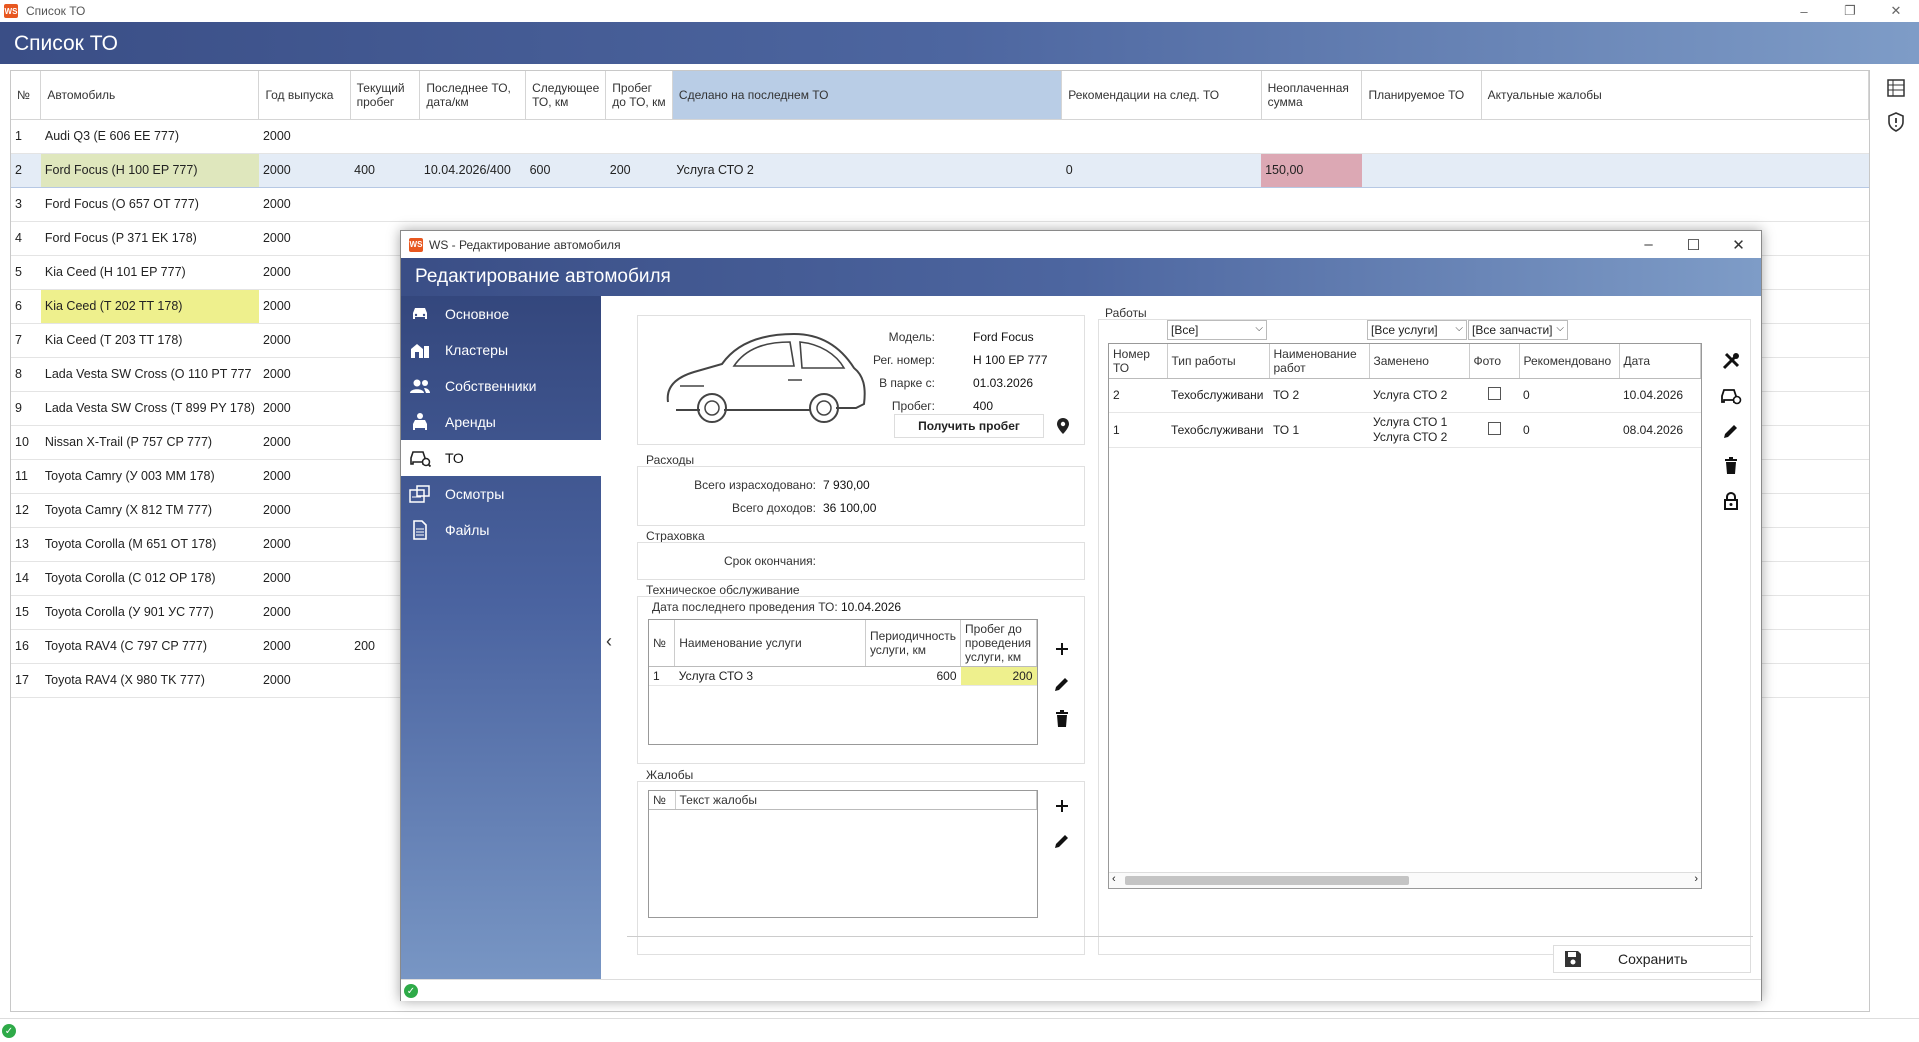 The width and height of the screenshot is (1919, 1042). What do you see at coordinates (304, 95) in the screenshot?
I see `col-year: Год выпуска` at bounding box center [304, 95].